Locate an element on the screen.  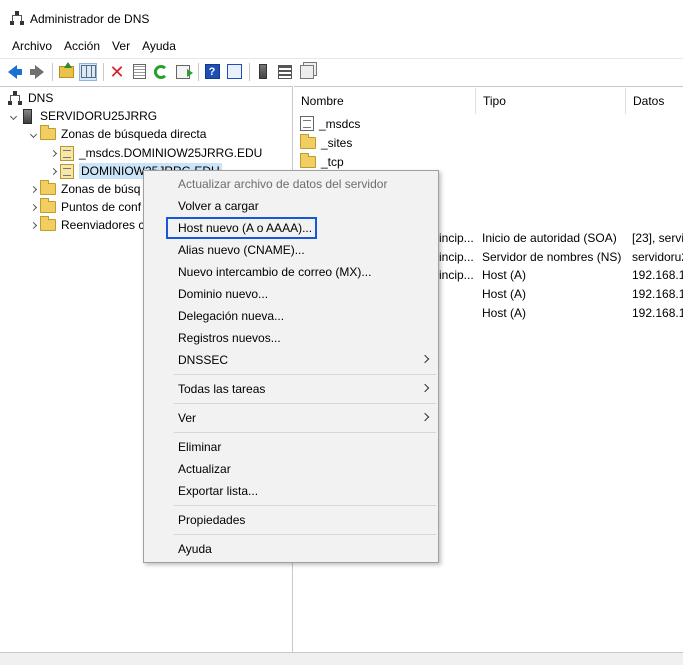
forward-button is located at coordinates (37, 72).